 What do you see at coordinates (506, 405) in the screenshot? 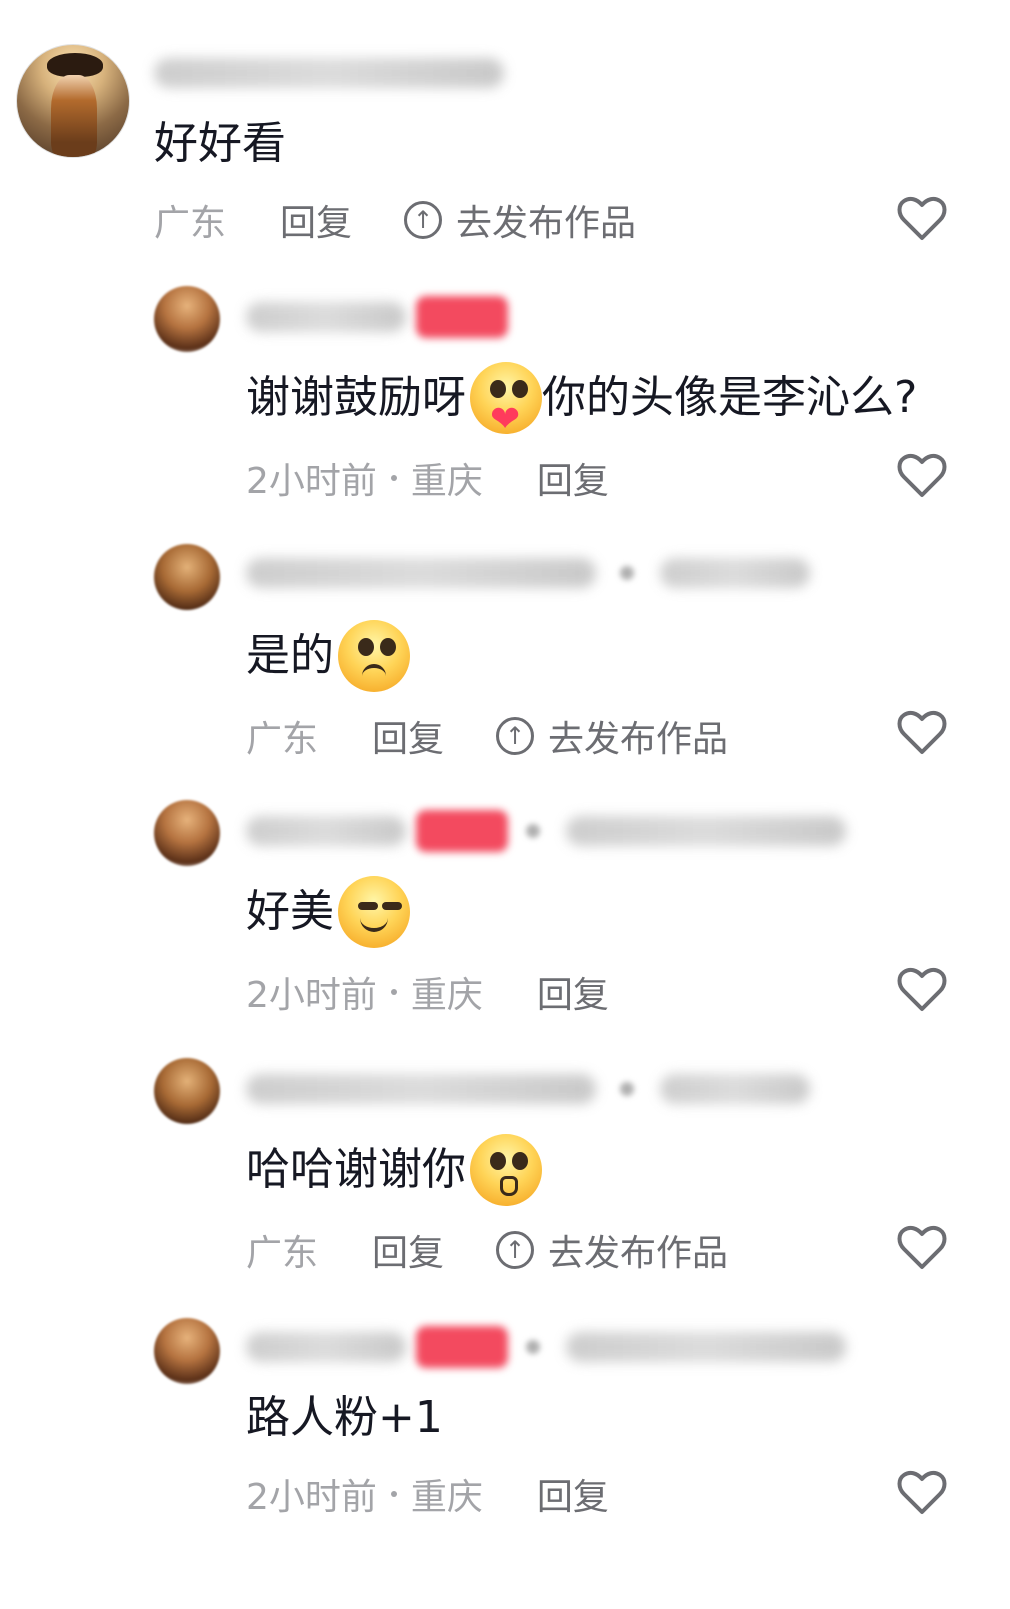
I see `pleading-heart-emoji-icon` at bounding box center [506, 405].